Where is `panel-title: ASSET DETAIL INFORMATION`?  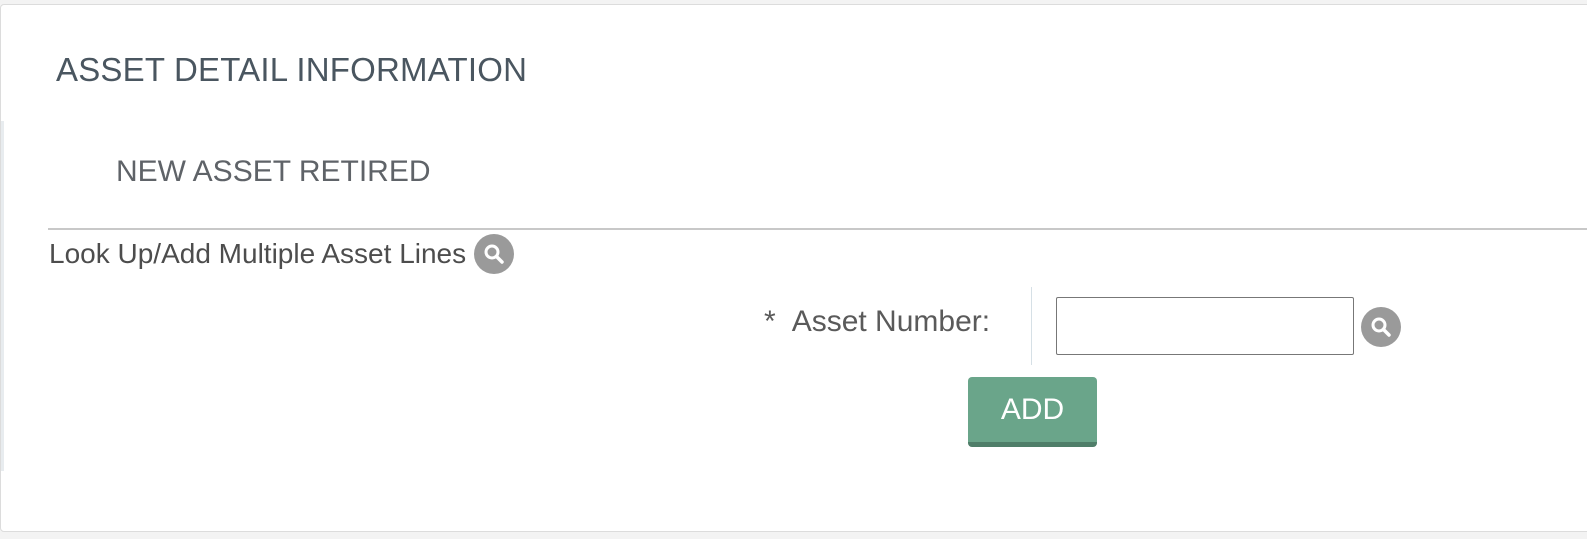 panel-title: ASSET DETAIL INFORMATION is located at coordinates (292, 69).